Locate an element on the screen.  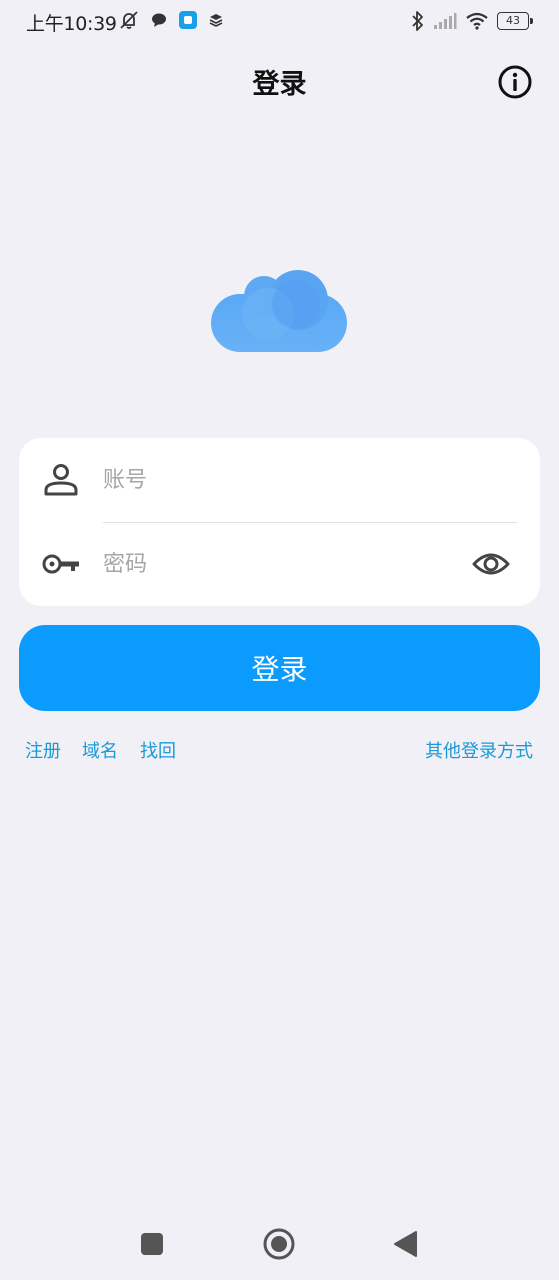
account-input is located at coordinates (278, 480).